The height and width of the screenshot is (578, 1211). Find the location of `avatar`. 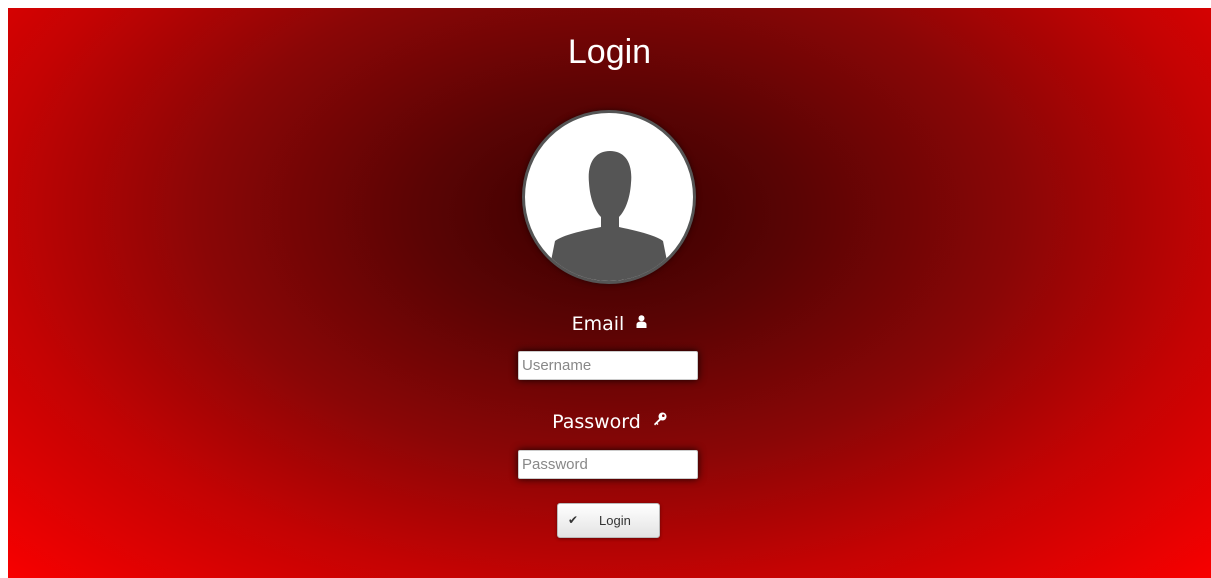

avatar is located at coordinates (609, 197).